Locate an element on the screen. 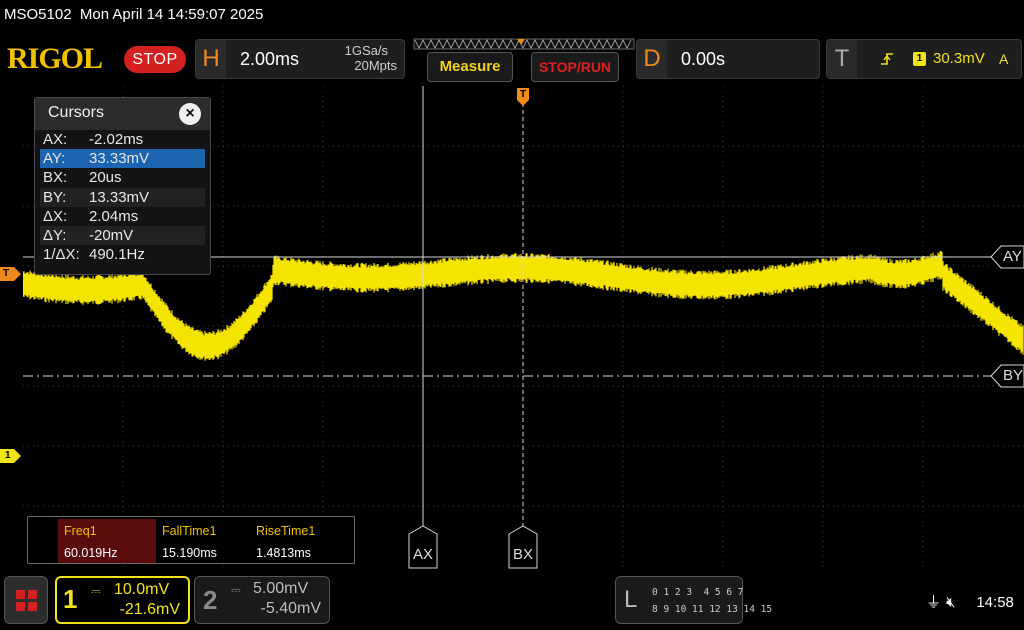  cursor-row-key: 1/ΔX: is located at coordinates (61, 255).